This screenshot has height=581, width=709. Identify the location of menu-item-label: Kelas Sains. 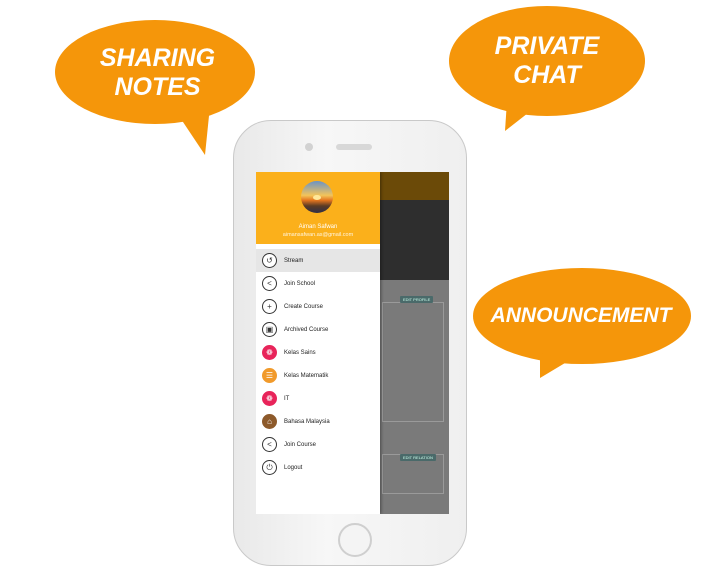
(300, 352).